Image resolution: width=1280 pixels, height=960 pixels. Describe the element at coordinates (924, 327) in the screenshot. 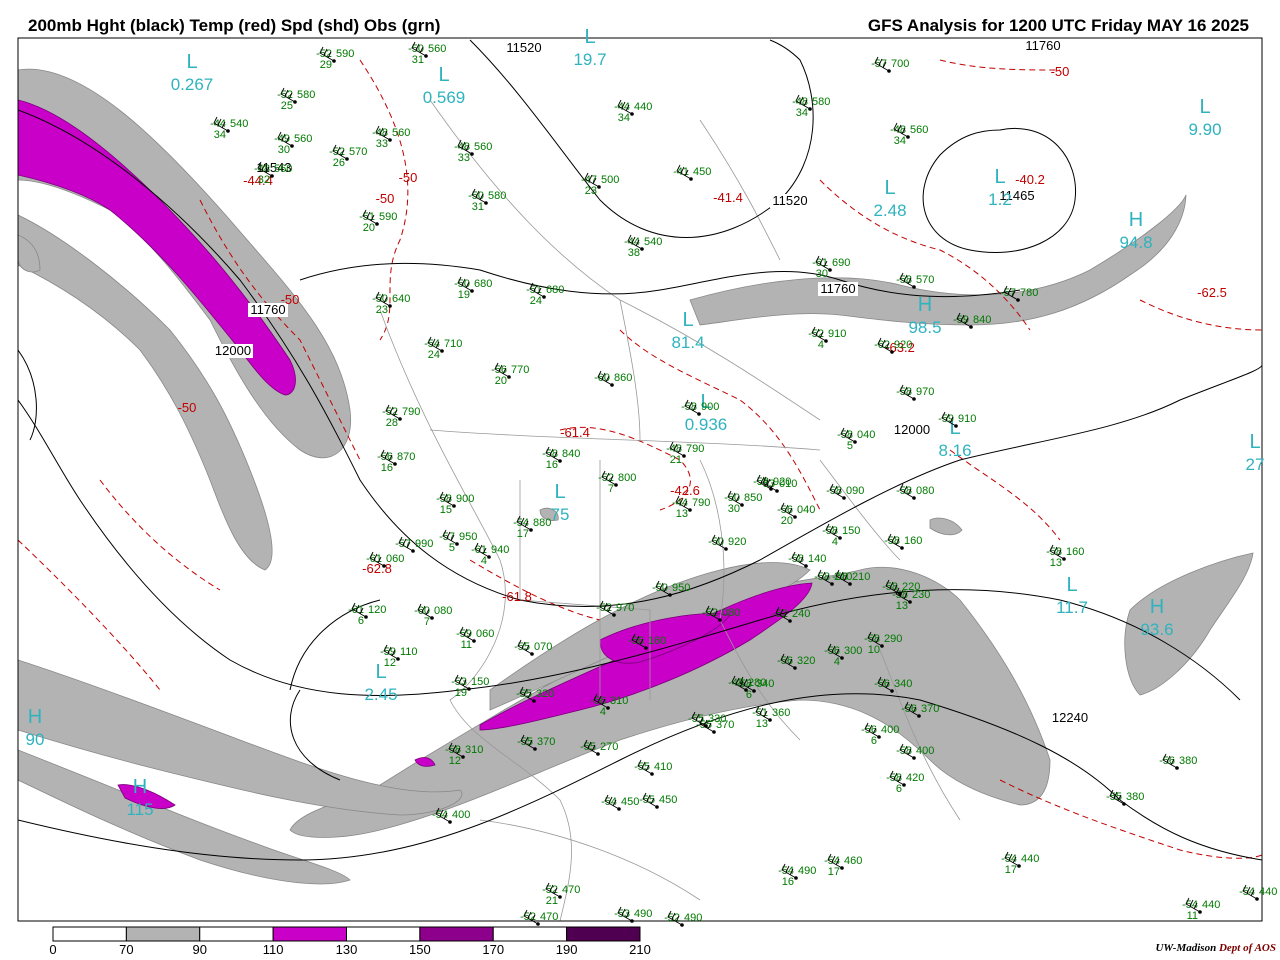

I see `pressure-center-value: 98.5` at that location.